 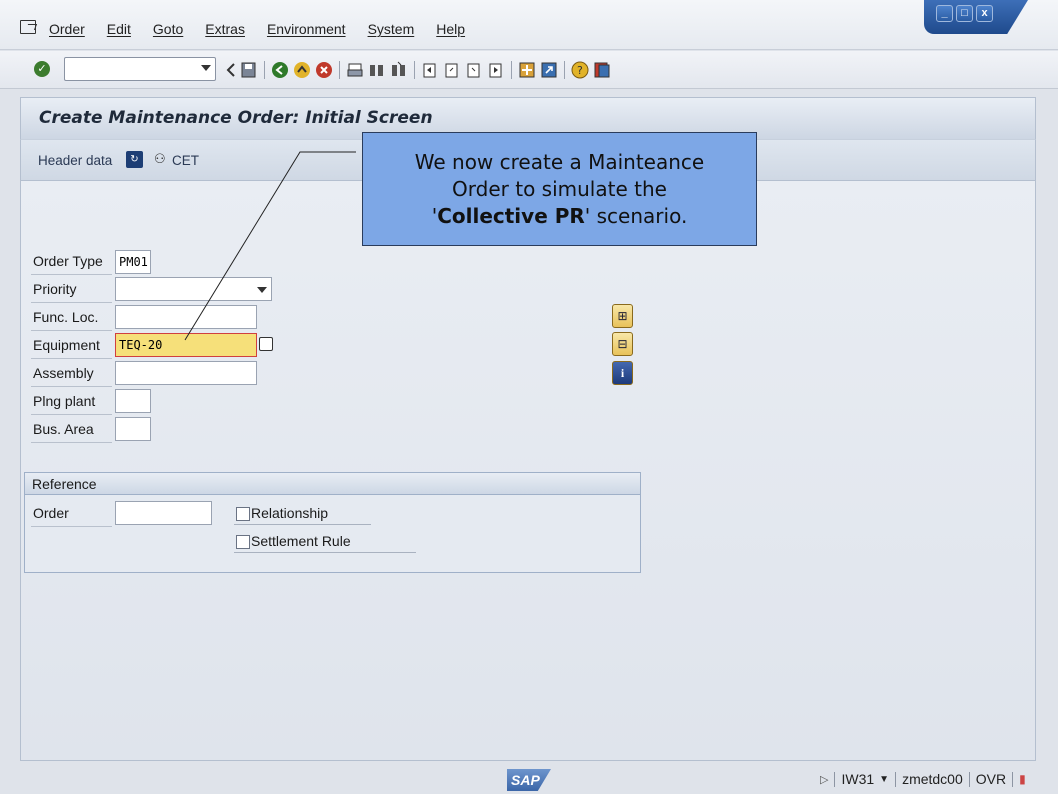 What do you see at coordinates (243, 514) in the screenshot?
I see `relationship-checkbox` at bounding box center [243, 514].